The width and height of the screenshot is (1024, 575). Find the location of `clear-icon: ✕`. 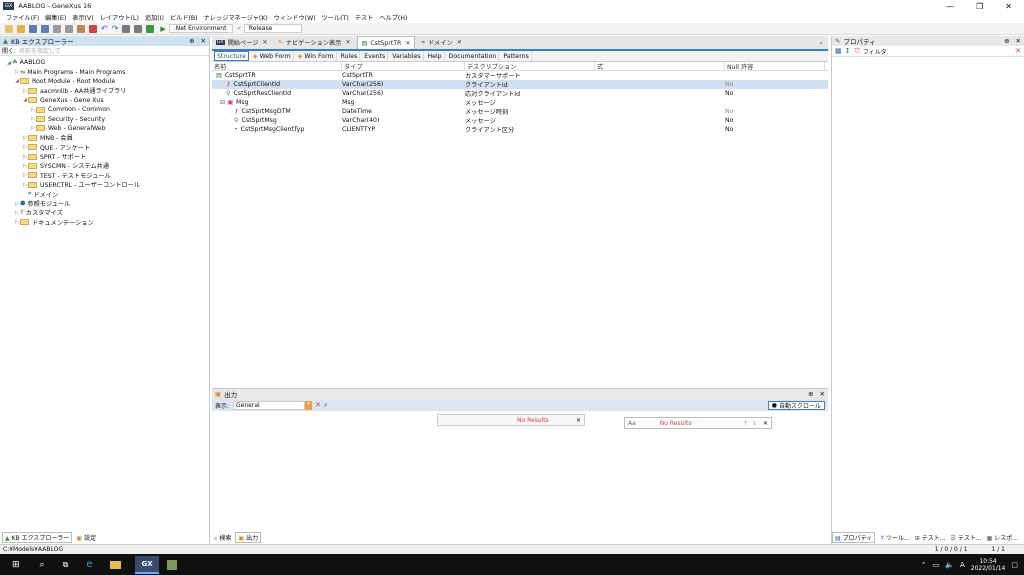

clear-icon: ✕ is located at coordinates (318, 405).